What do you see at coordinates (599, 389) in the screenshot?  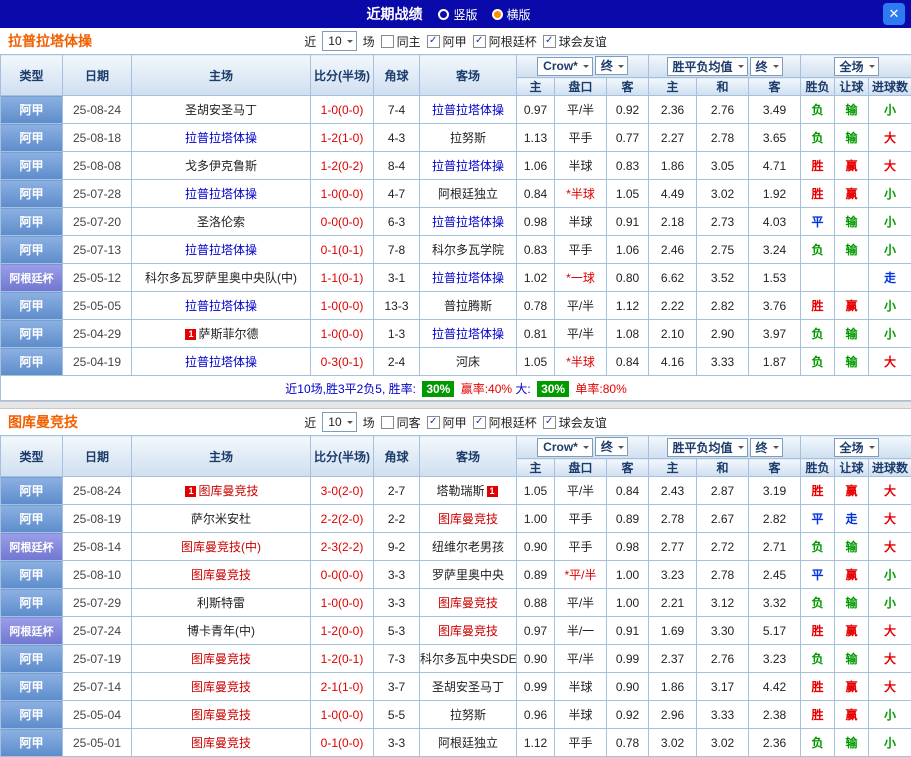 I see `summary-text: 单率:80%` at bounding box center [599, 389].